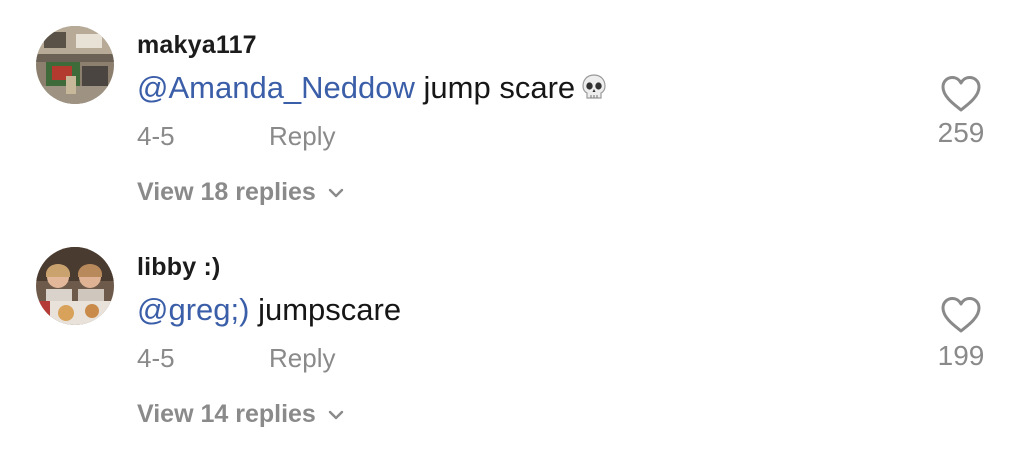 The width and height of the screenshot is (1024, 462). Describe the element at coordinates (961, 132) in the screenshot. I see `like-count: 259` at that location.